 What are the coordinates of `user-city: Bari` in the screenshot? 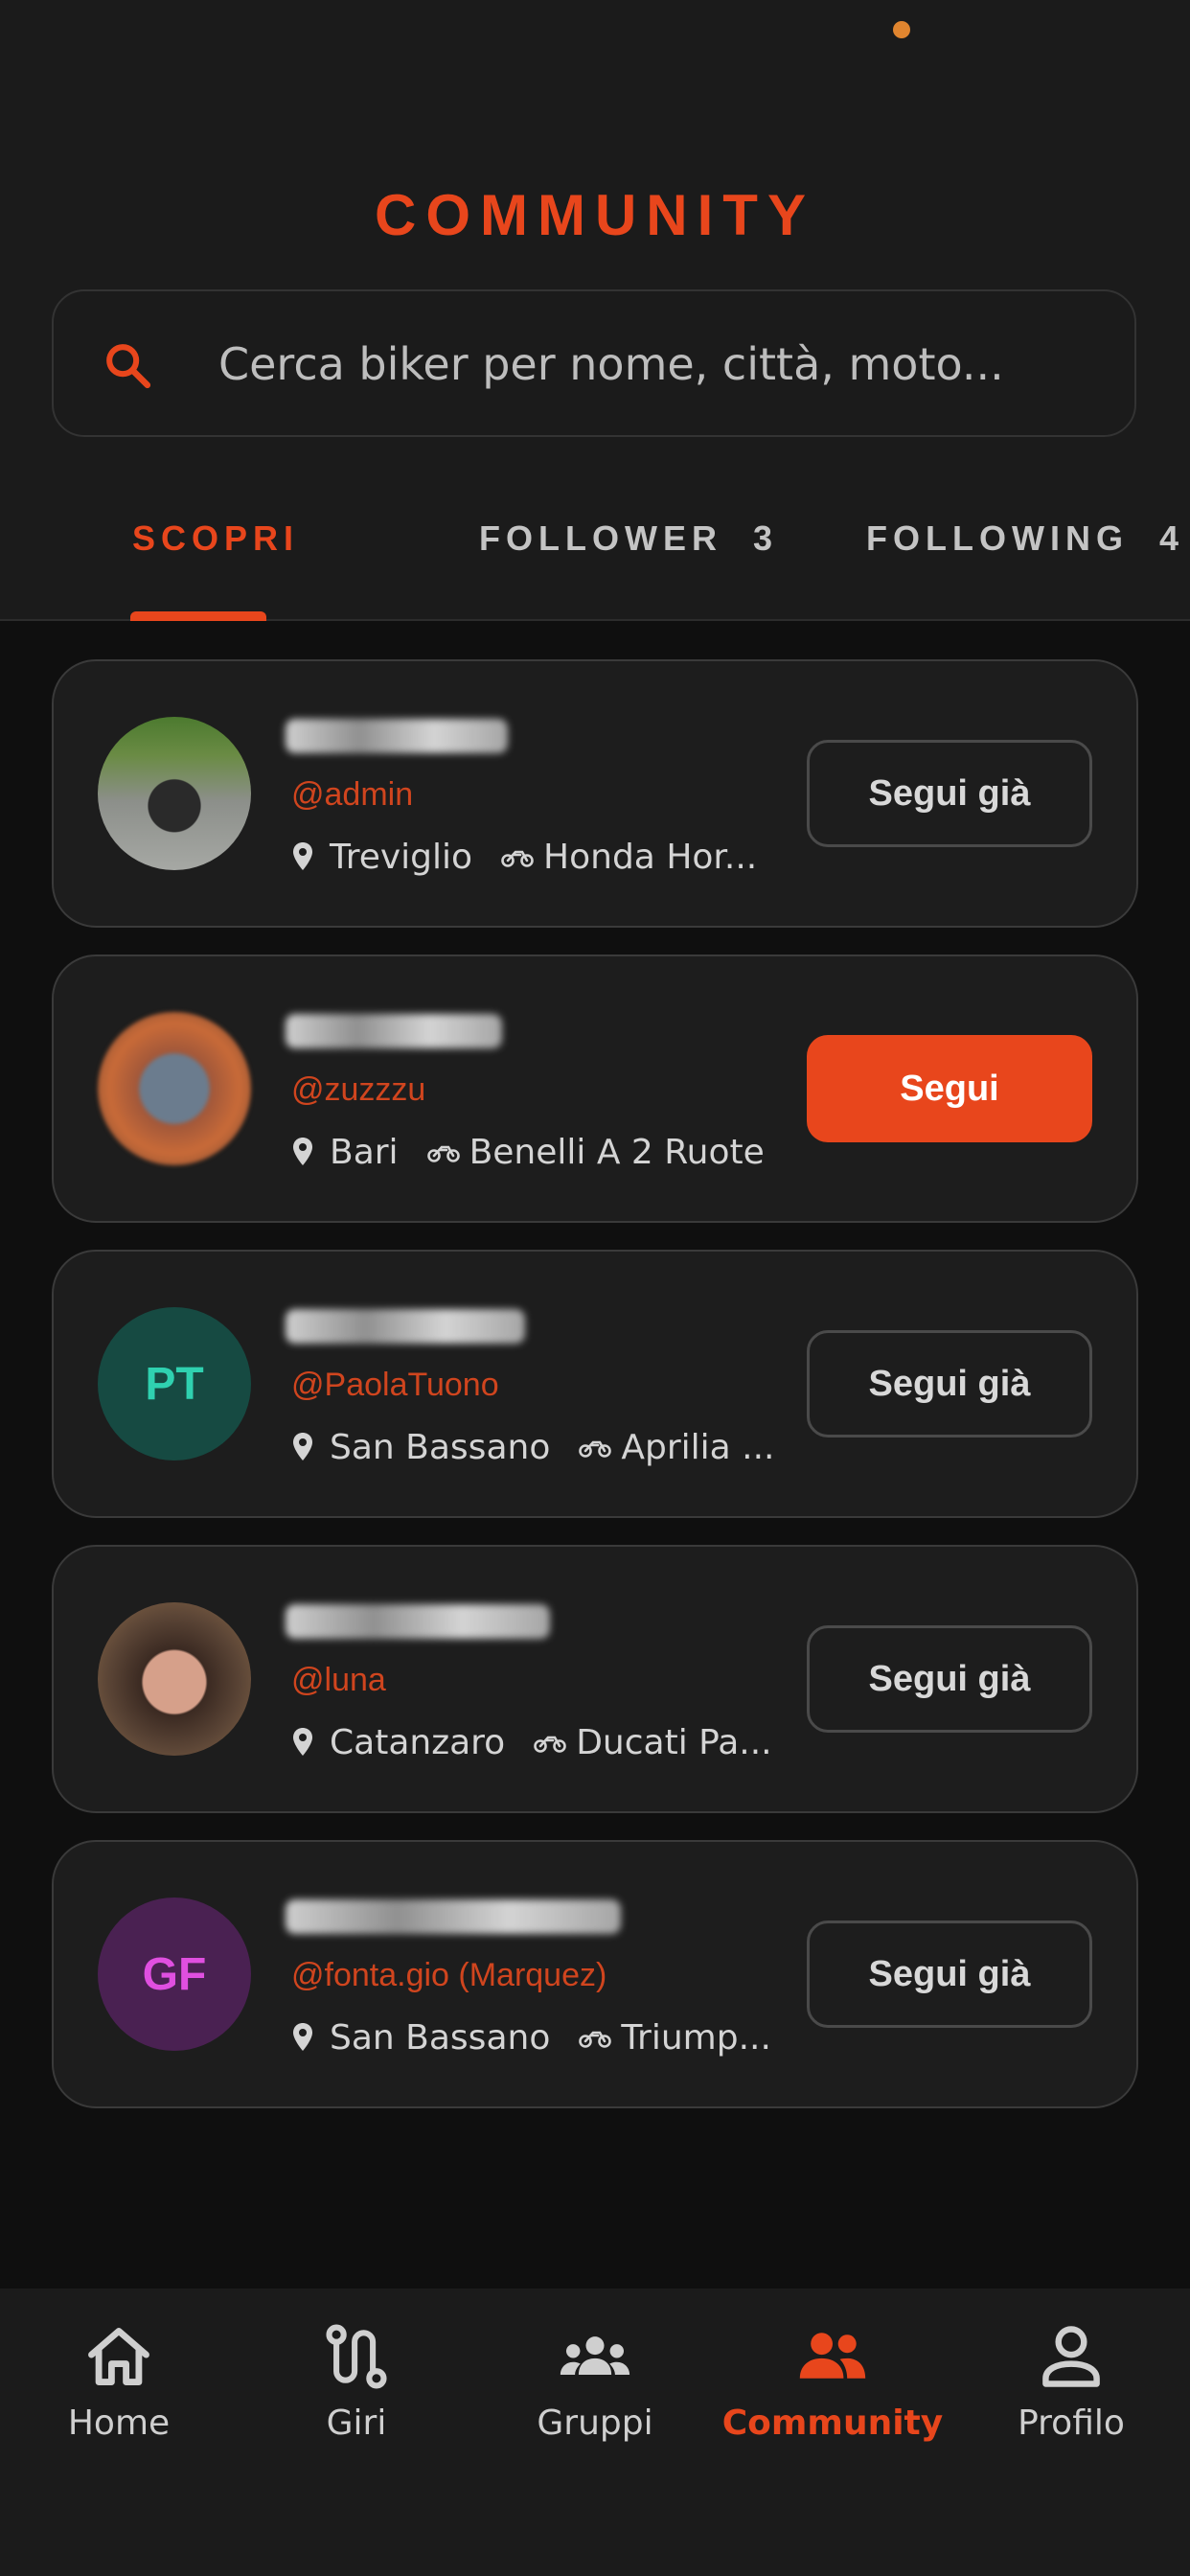 It's located at (365, 1152).